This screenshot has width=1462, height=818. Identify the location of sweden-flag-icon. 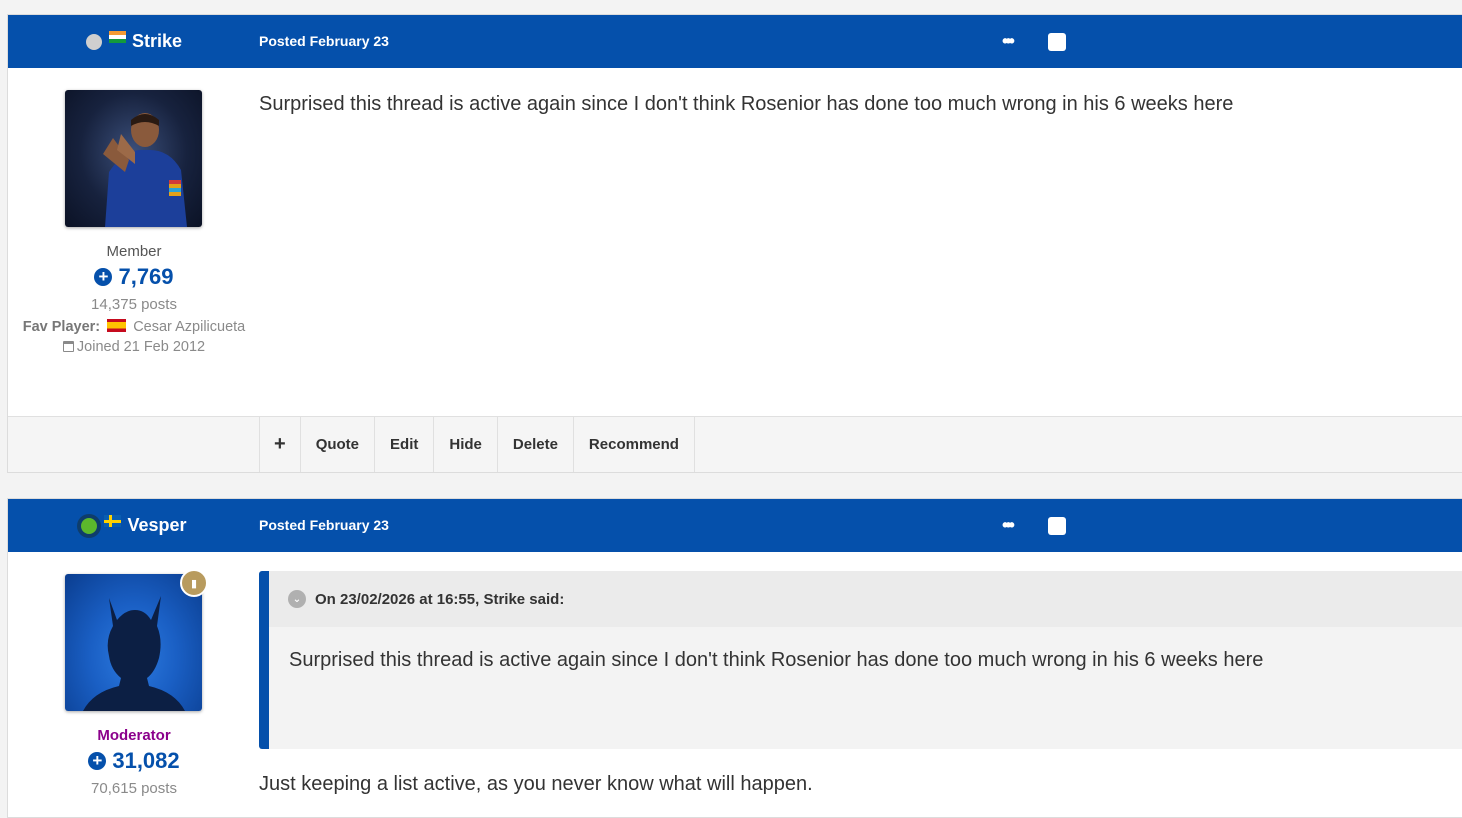
(113, 520).